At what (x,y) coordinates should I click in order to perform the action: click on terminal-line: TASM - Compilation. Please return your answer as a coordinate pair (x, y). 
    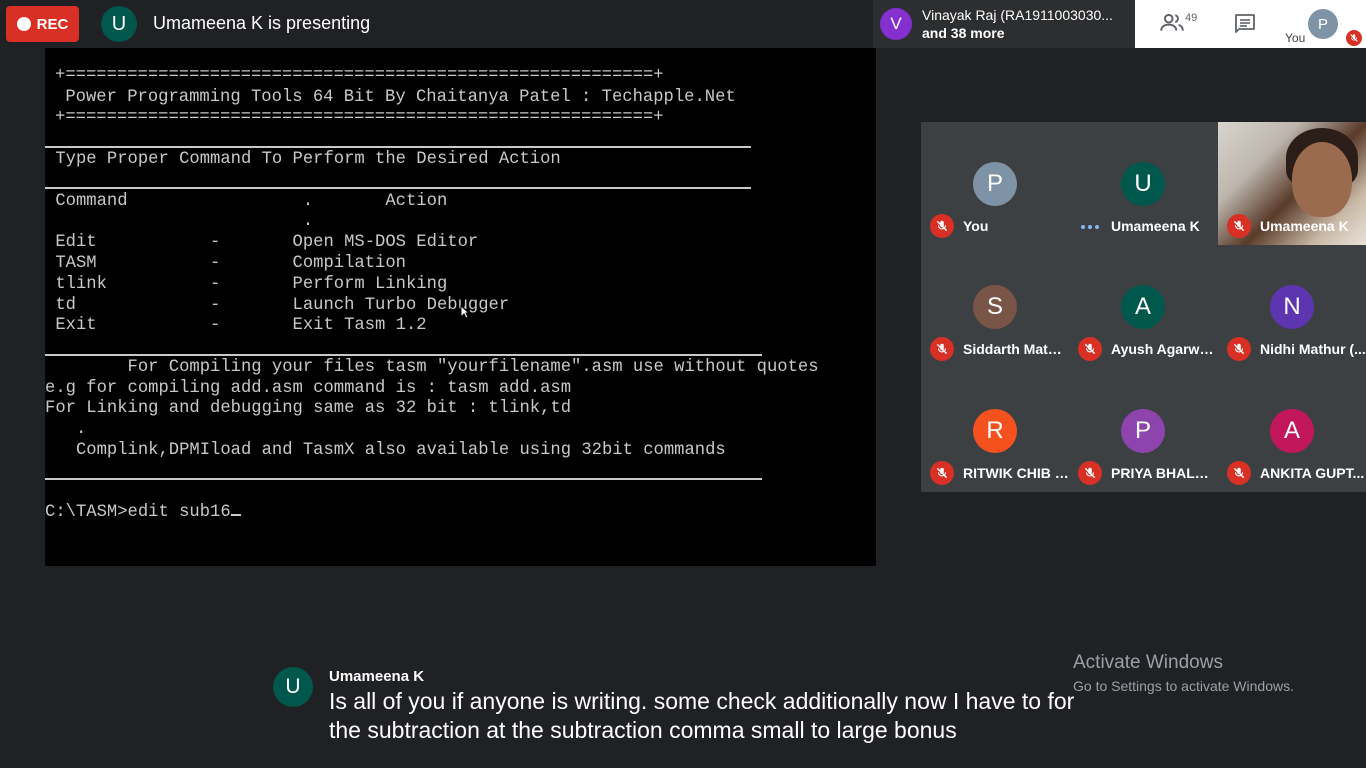
    Looking at the image, I should click on (225, 263).